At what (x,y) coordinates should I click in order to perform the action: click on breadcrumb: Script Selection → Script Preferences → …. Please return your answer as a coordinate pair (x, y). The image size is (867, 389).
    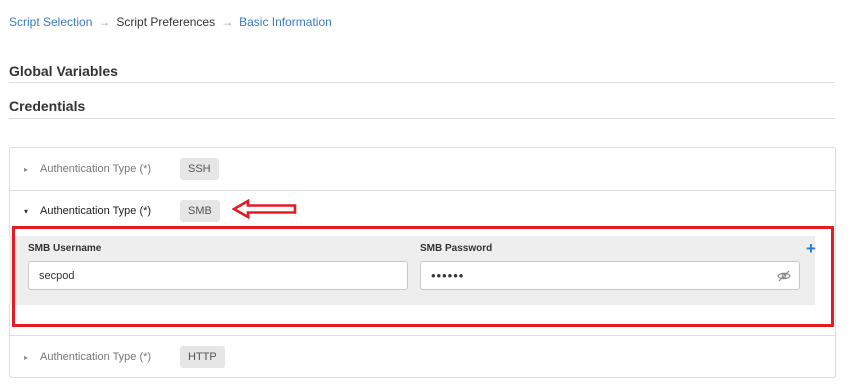
    Looking at the image, I should click on (170, 22).